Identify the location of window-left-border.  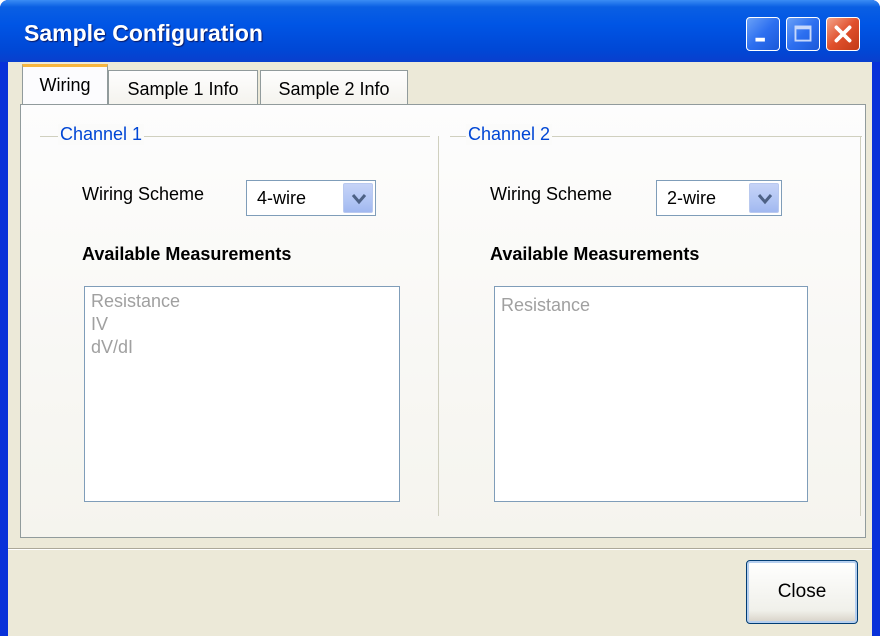
(4, 349).